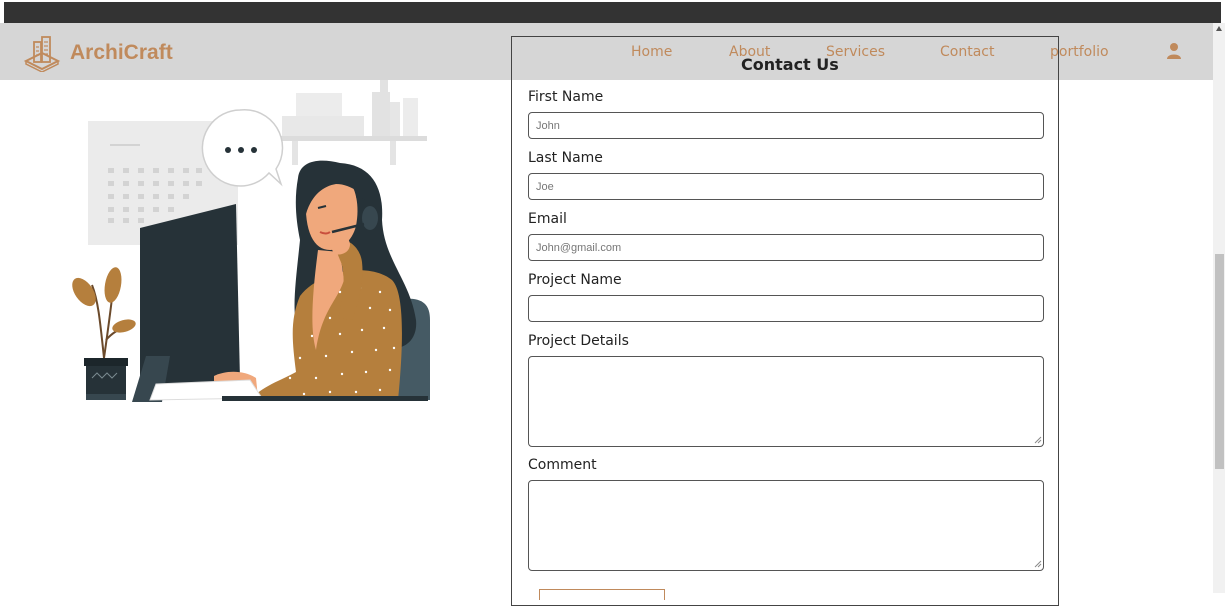 The image size is (1225, 606). What do you see at coordinates (786, 308) in the screenshot?
I see `project-name-input` at bounding box center [786, 308].